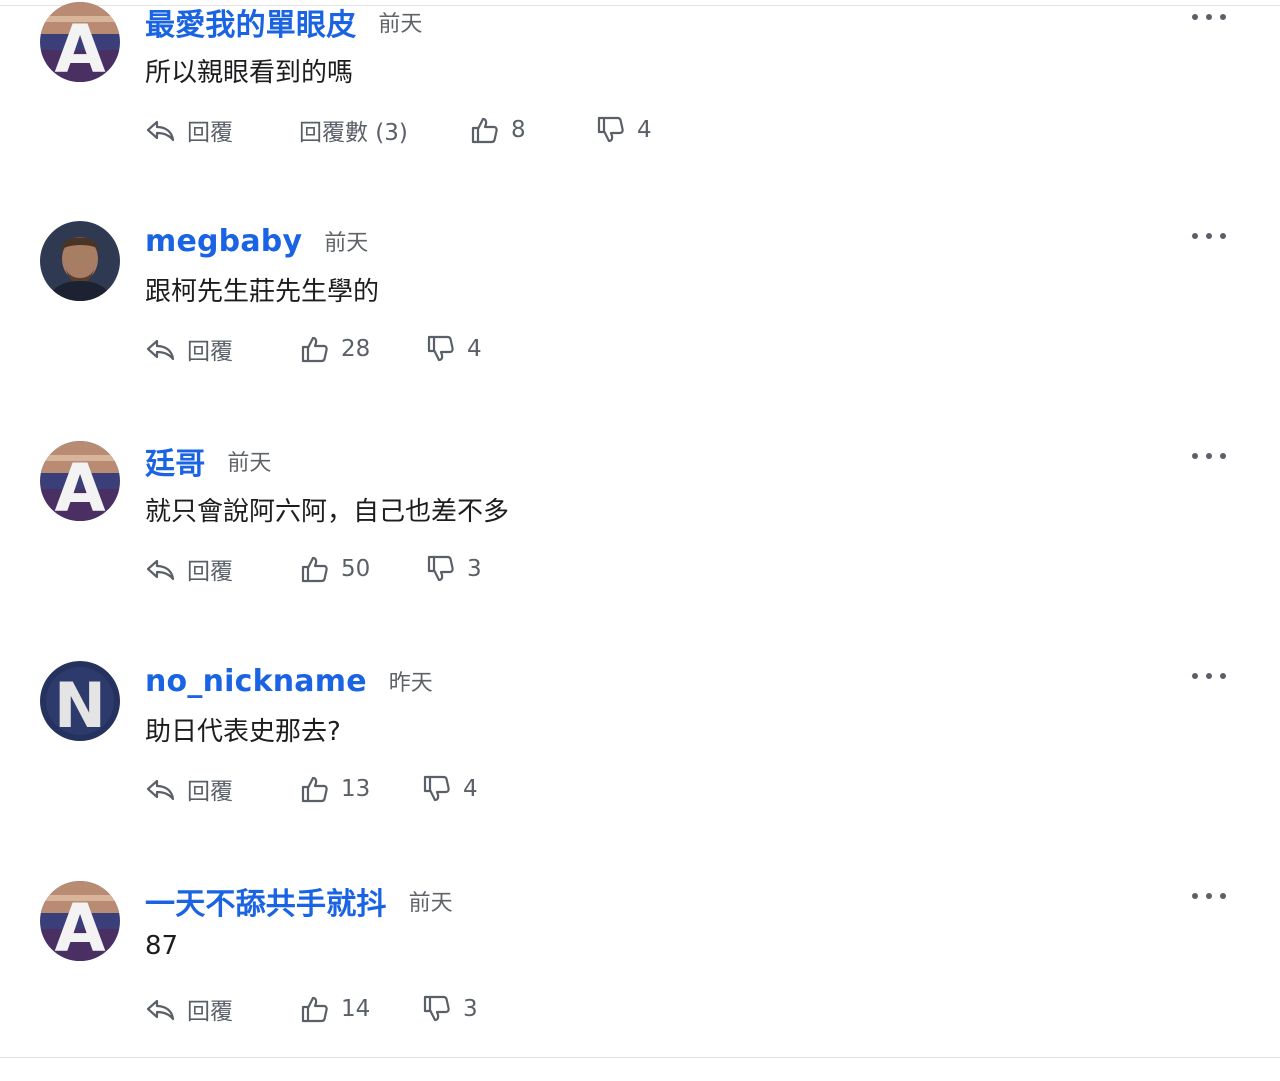 Image resolution: width=1280 pixels, height=1081 pixels. Describe the element at coordinates (356, 349) in the screenshot. I see `like-count: 28` at that location.